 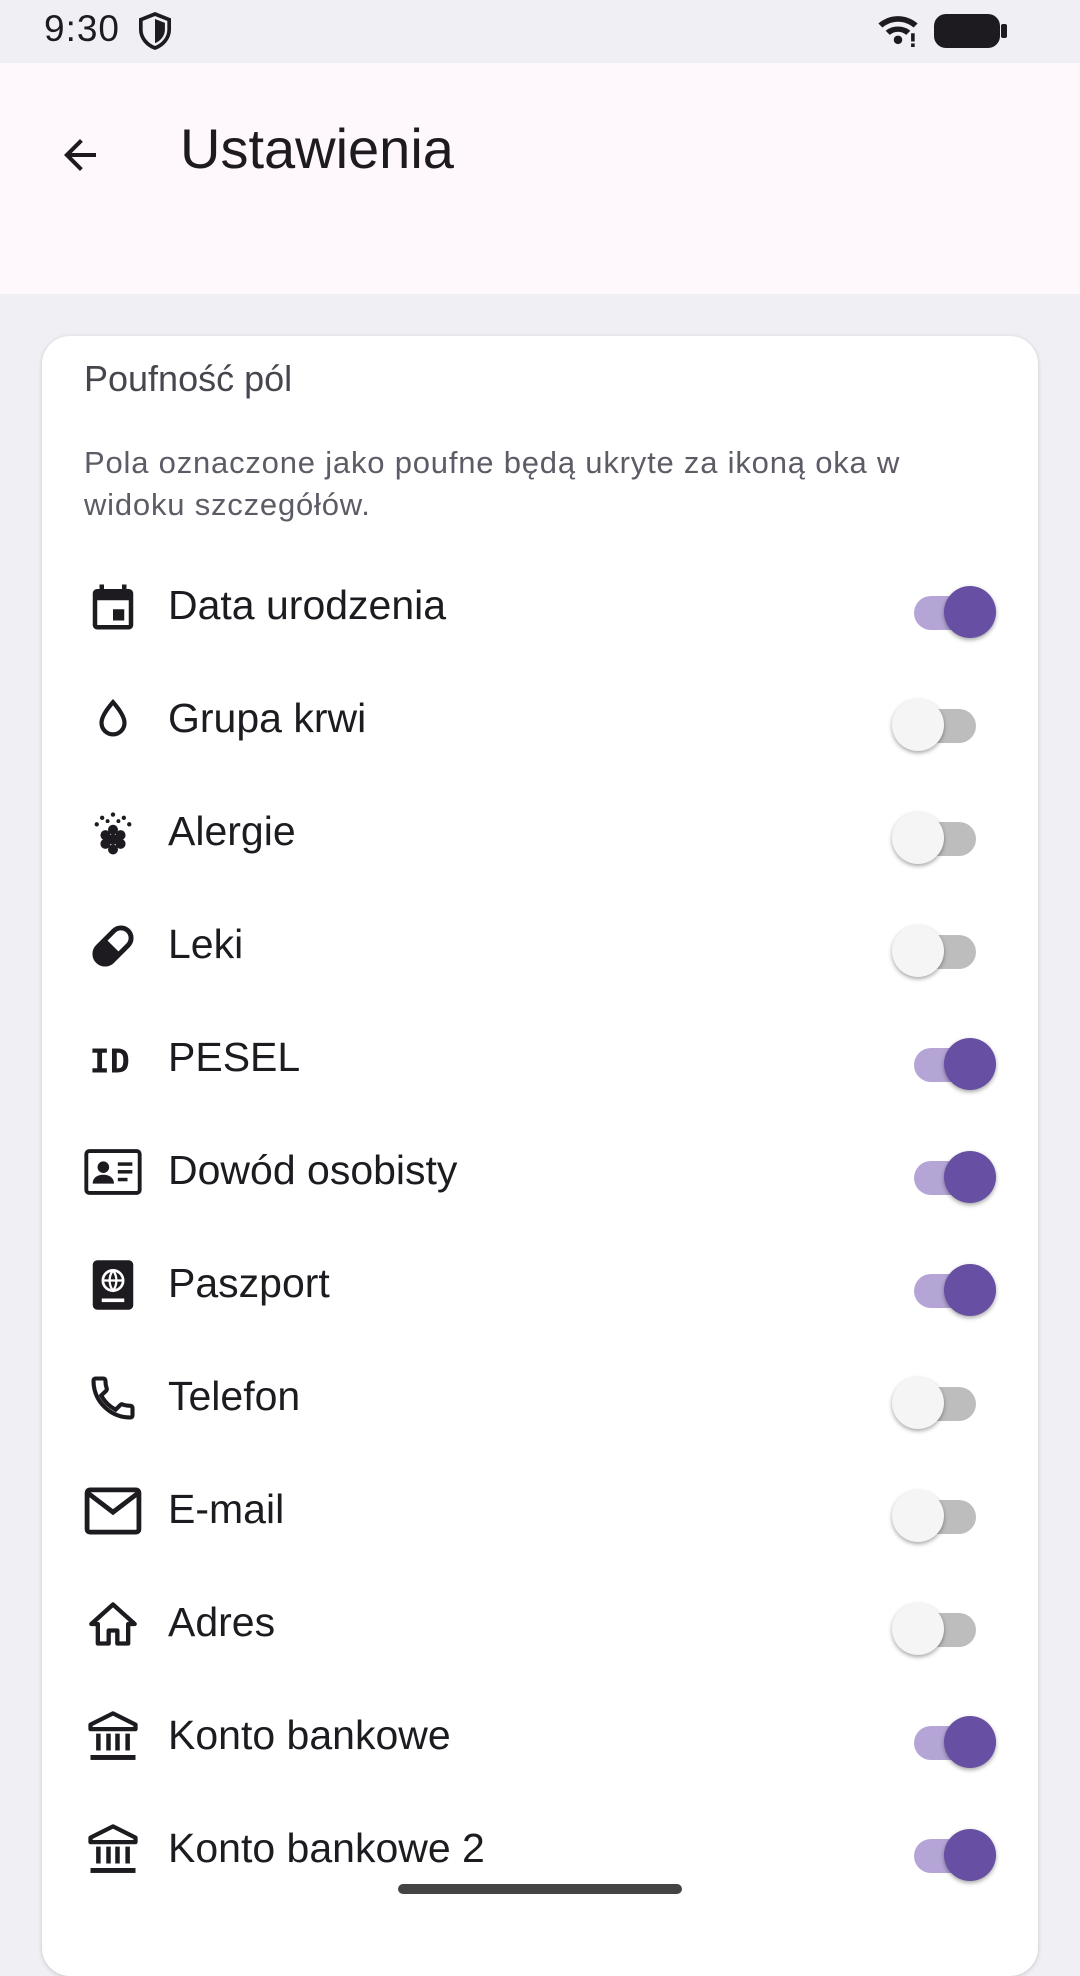 I want to click on settings-row-data-urodzenia: Data urodzenia, so click(x=540, y=606).